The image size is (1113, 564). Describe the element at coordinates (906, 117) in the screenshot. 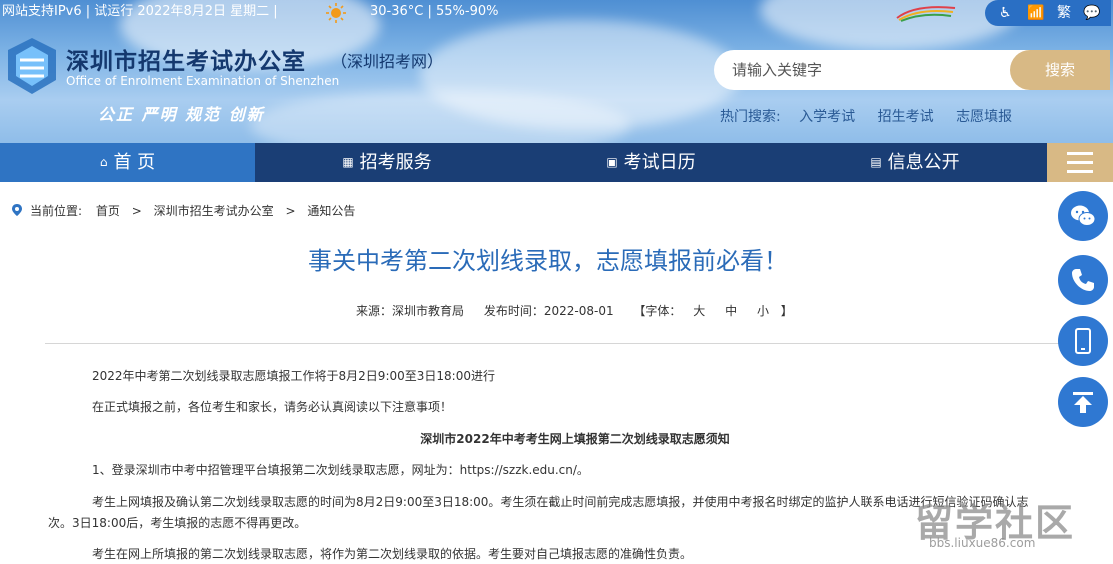

I see `hot-search-link: 招生考试` at that location.